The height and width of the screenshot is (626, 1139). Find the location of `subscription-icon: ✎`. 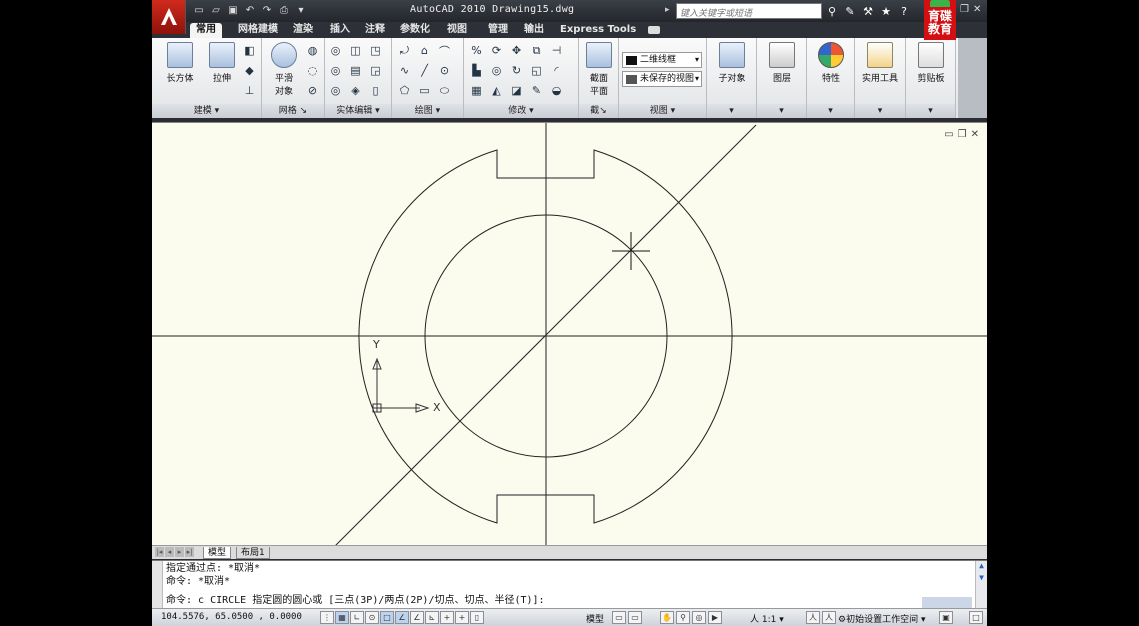

subscription-icon: ✎ is located at coordinates (850, 11).